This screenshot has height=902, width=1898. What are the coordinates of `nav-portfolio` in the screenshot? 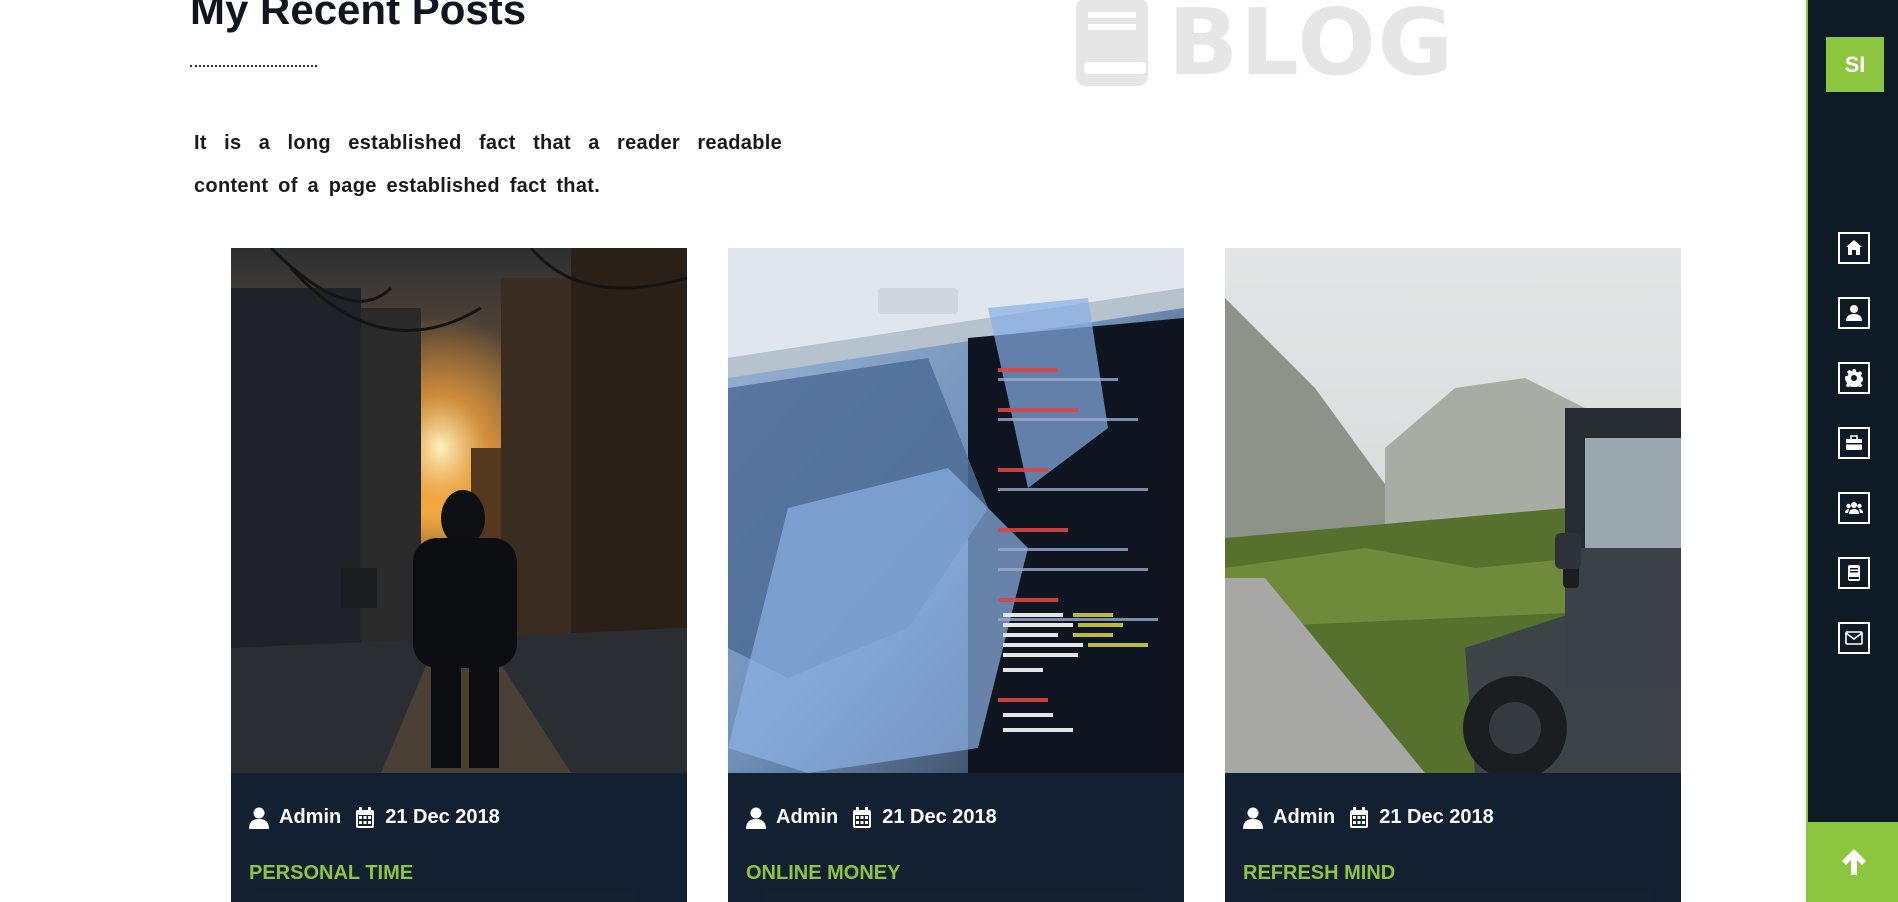 It's located at (1854, 443).